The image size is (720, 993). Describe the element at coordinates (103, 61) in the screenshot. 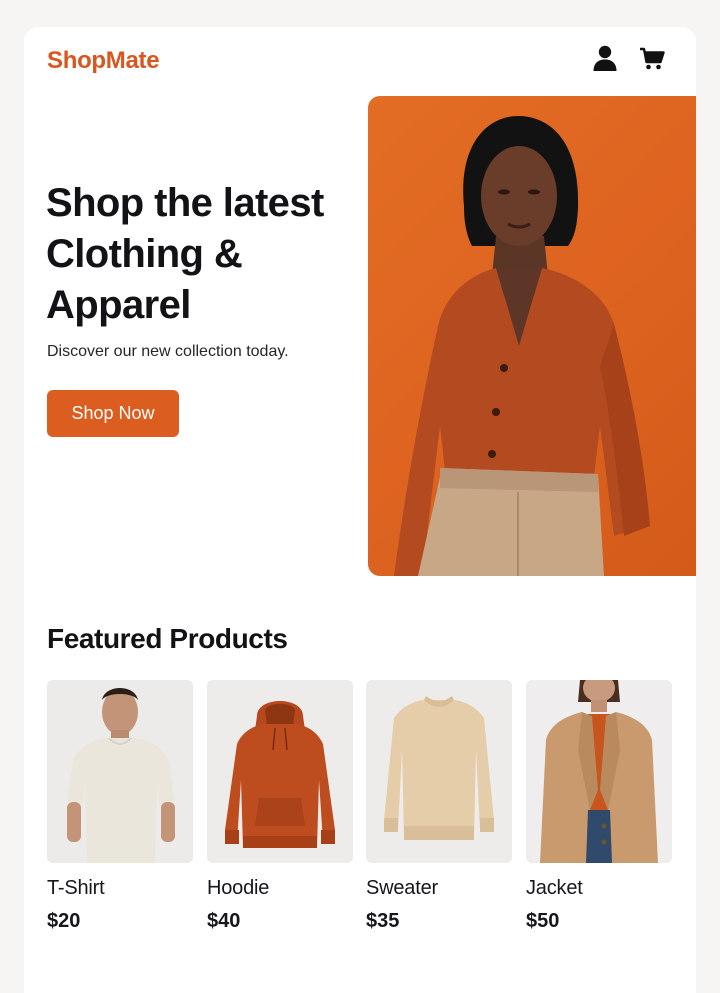

I see `logo: ShopMate` at that location.